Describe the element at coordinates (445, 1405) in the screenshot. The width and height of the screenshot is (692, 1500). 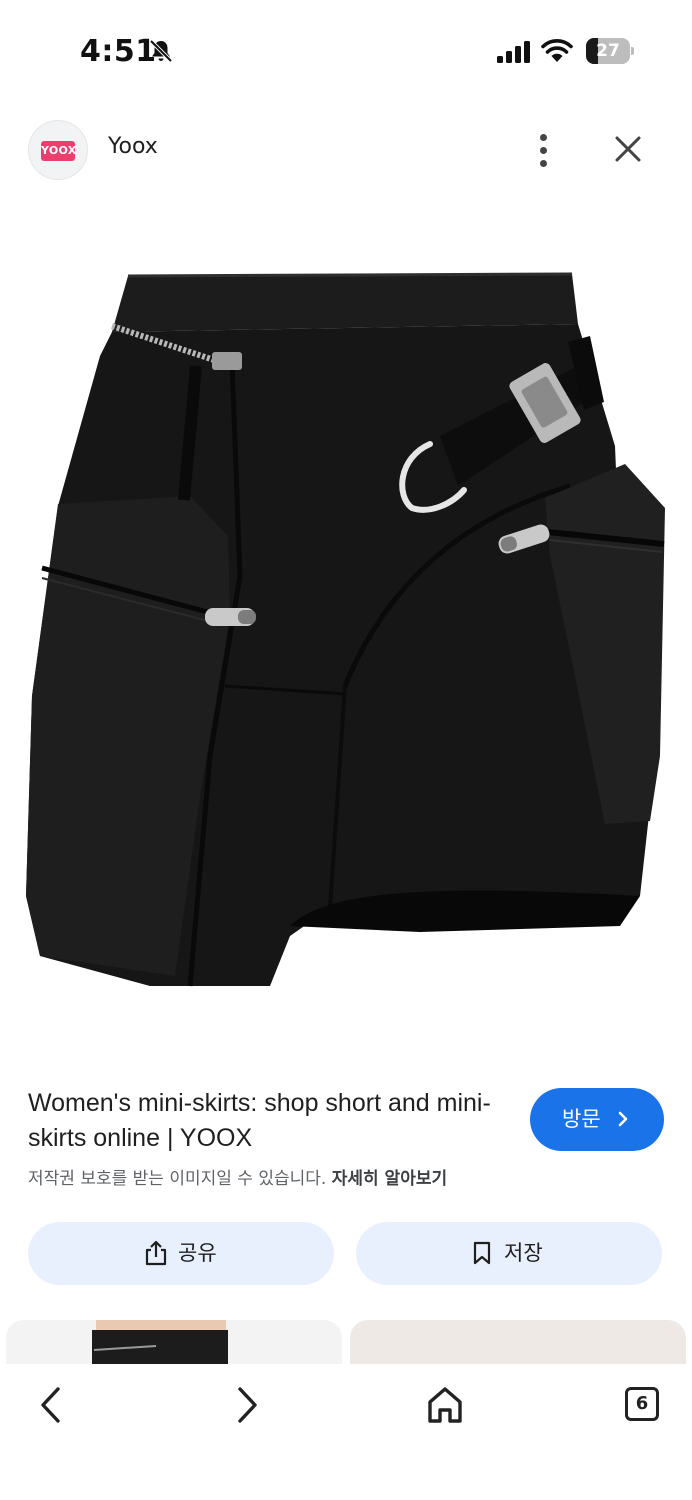
I see `home-icon` at that location.